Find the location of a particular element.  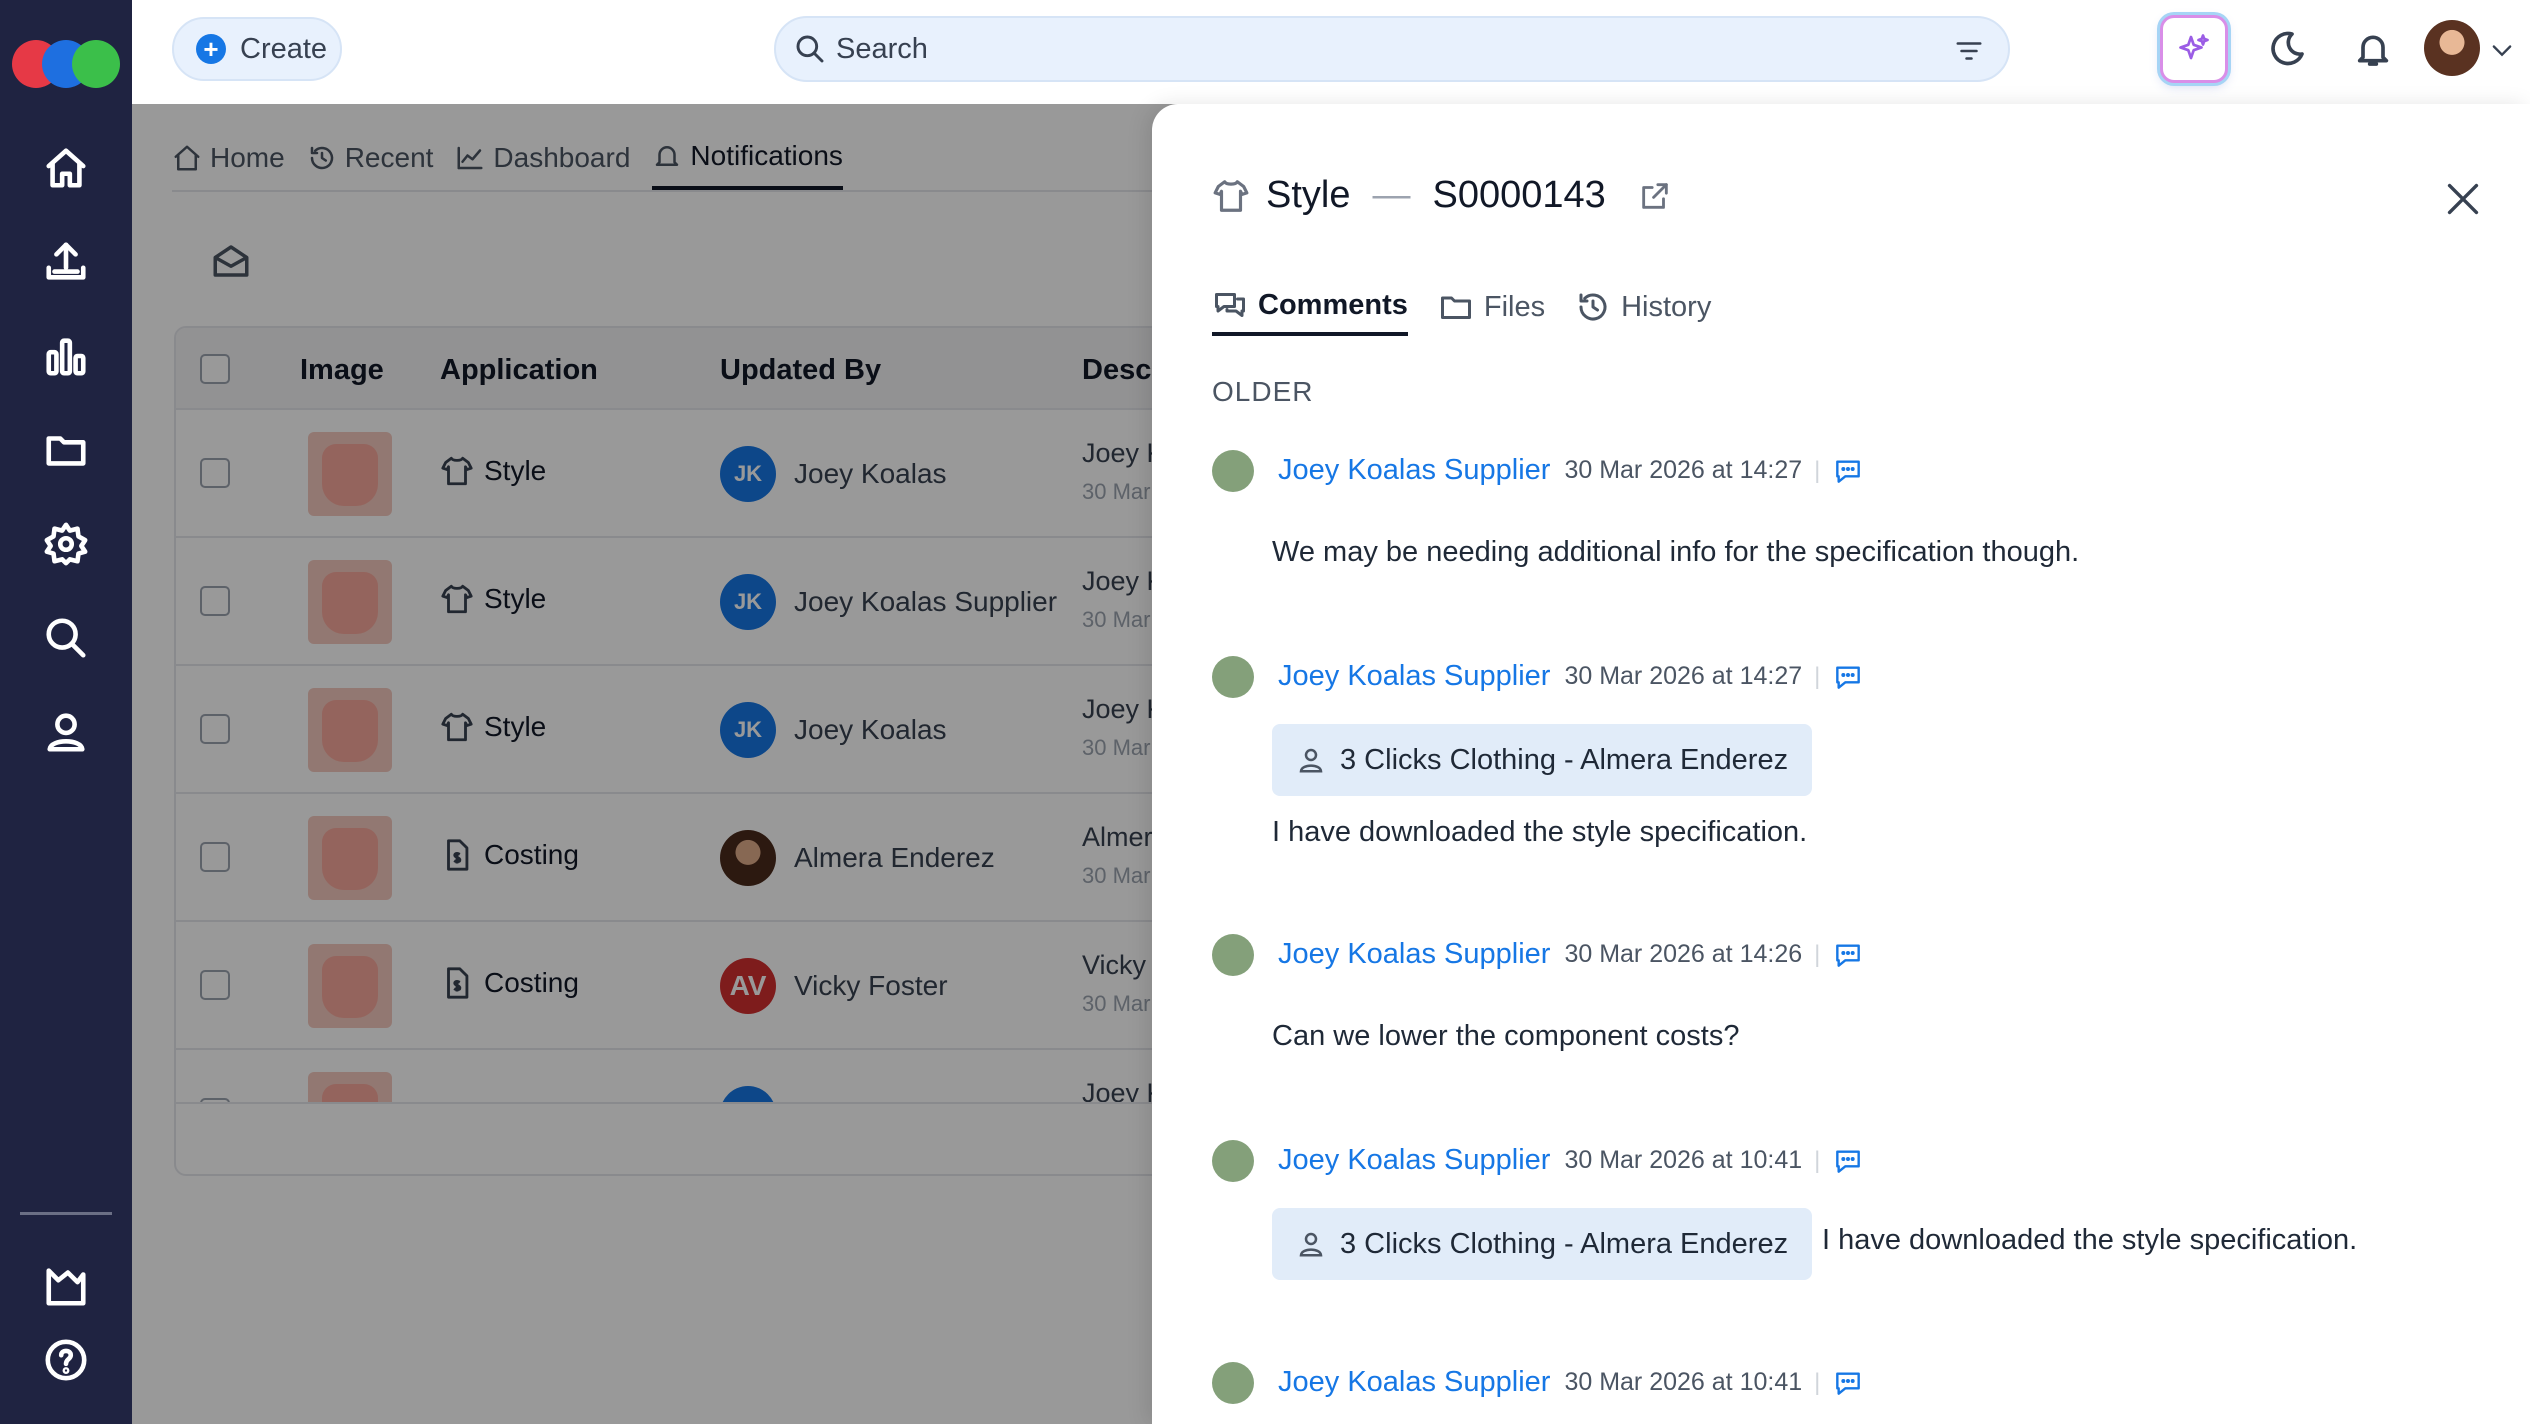

search-bar is located at coordinates (1392, 49).